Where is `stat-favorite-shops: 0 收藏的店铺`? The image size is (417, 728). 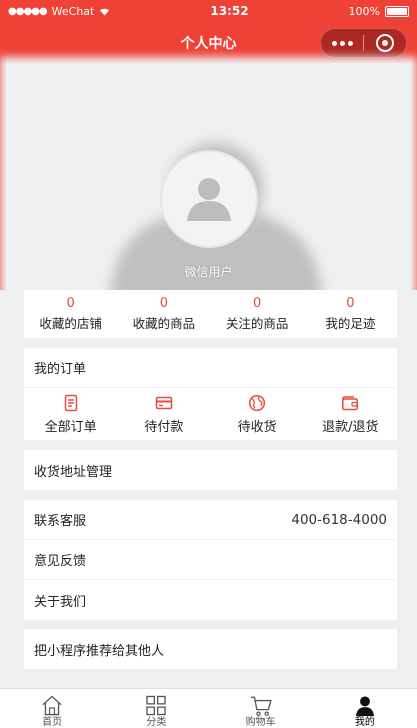 stat-favorite-shops: 0 收藏的店铺 is located at coordinates (70, 314).